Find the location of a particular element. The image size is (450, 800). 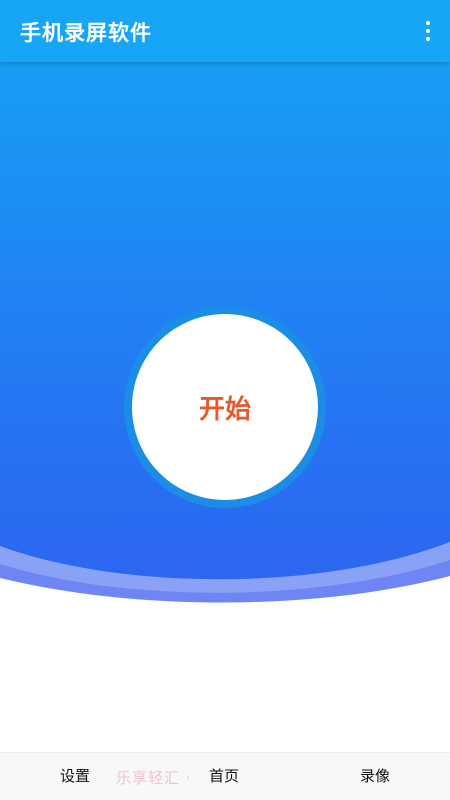

bottom-nav: 乐享轻汇 · 设置 首页 录像 is located at coordinates (225, 776).